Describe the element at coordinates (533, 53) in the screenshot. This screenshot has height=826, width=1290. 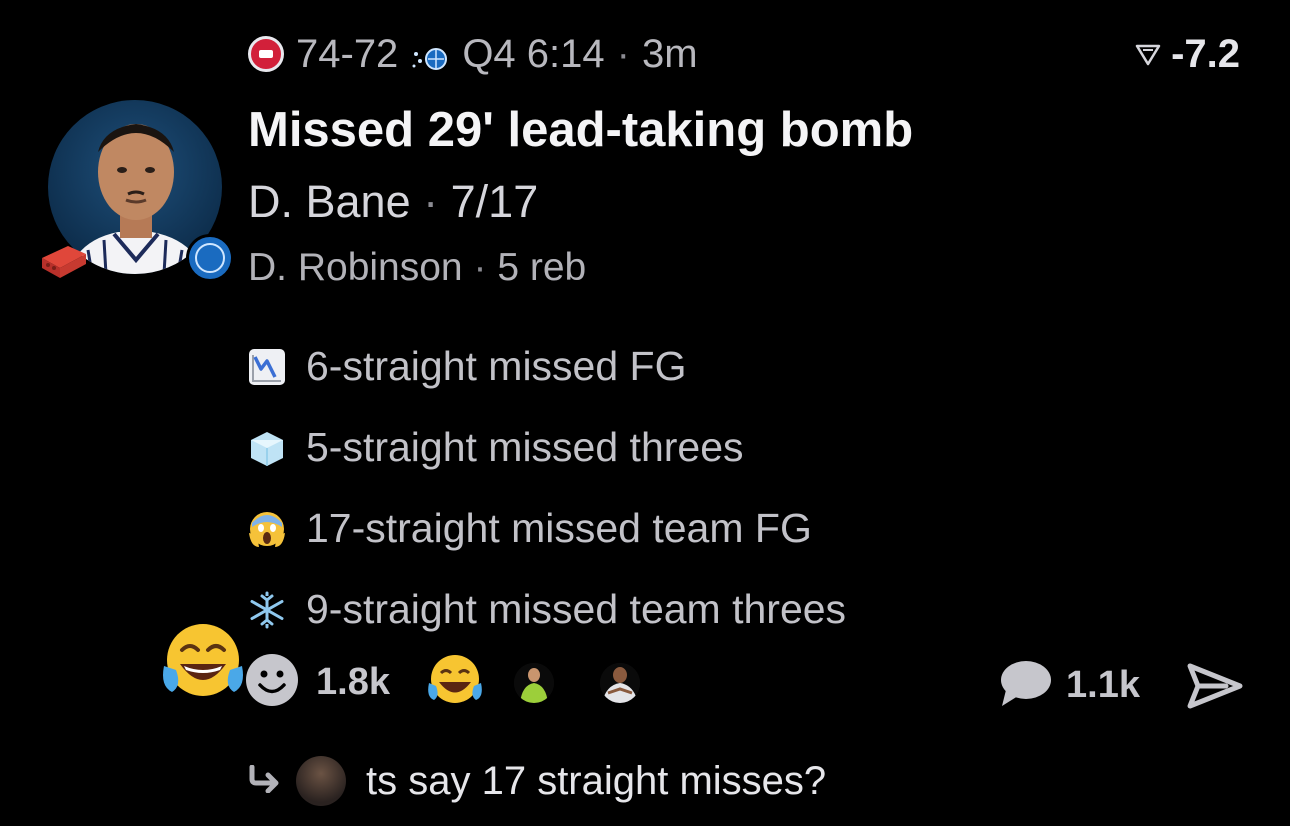
I see `game-clock: Q4 6:14` at that location.